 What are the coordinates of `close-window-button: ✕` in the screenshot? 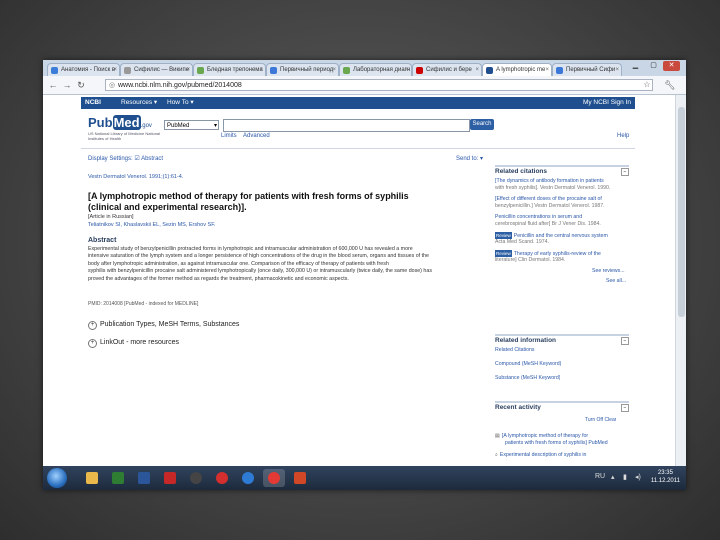 It's located at (671, 66).